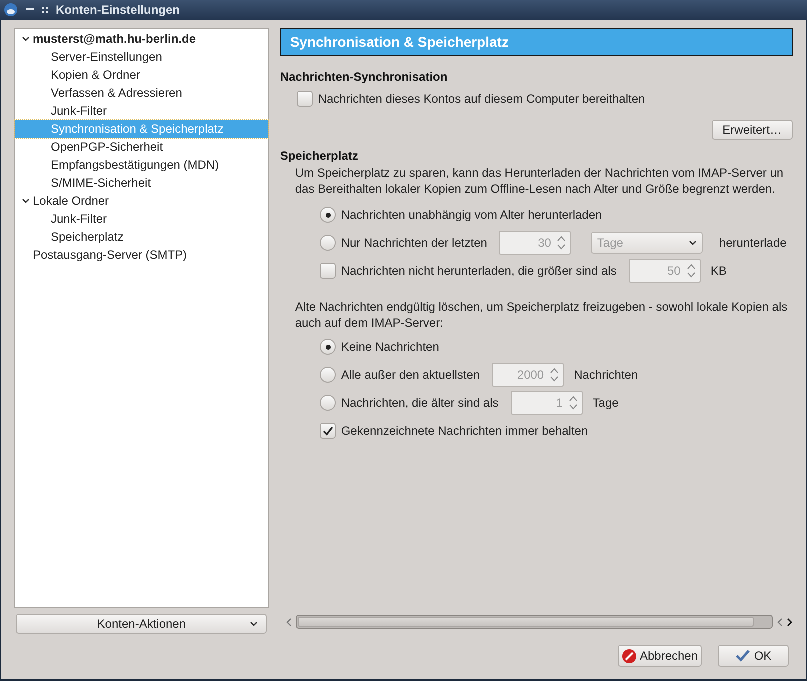  I want to click on check-icon, so click(743, 656).